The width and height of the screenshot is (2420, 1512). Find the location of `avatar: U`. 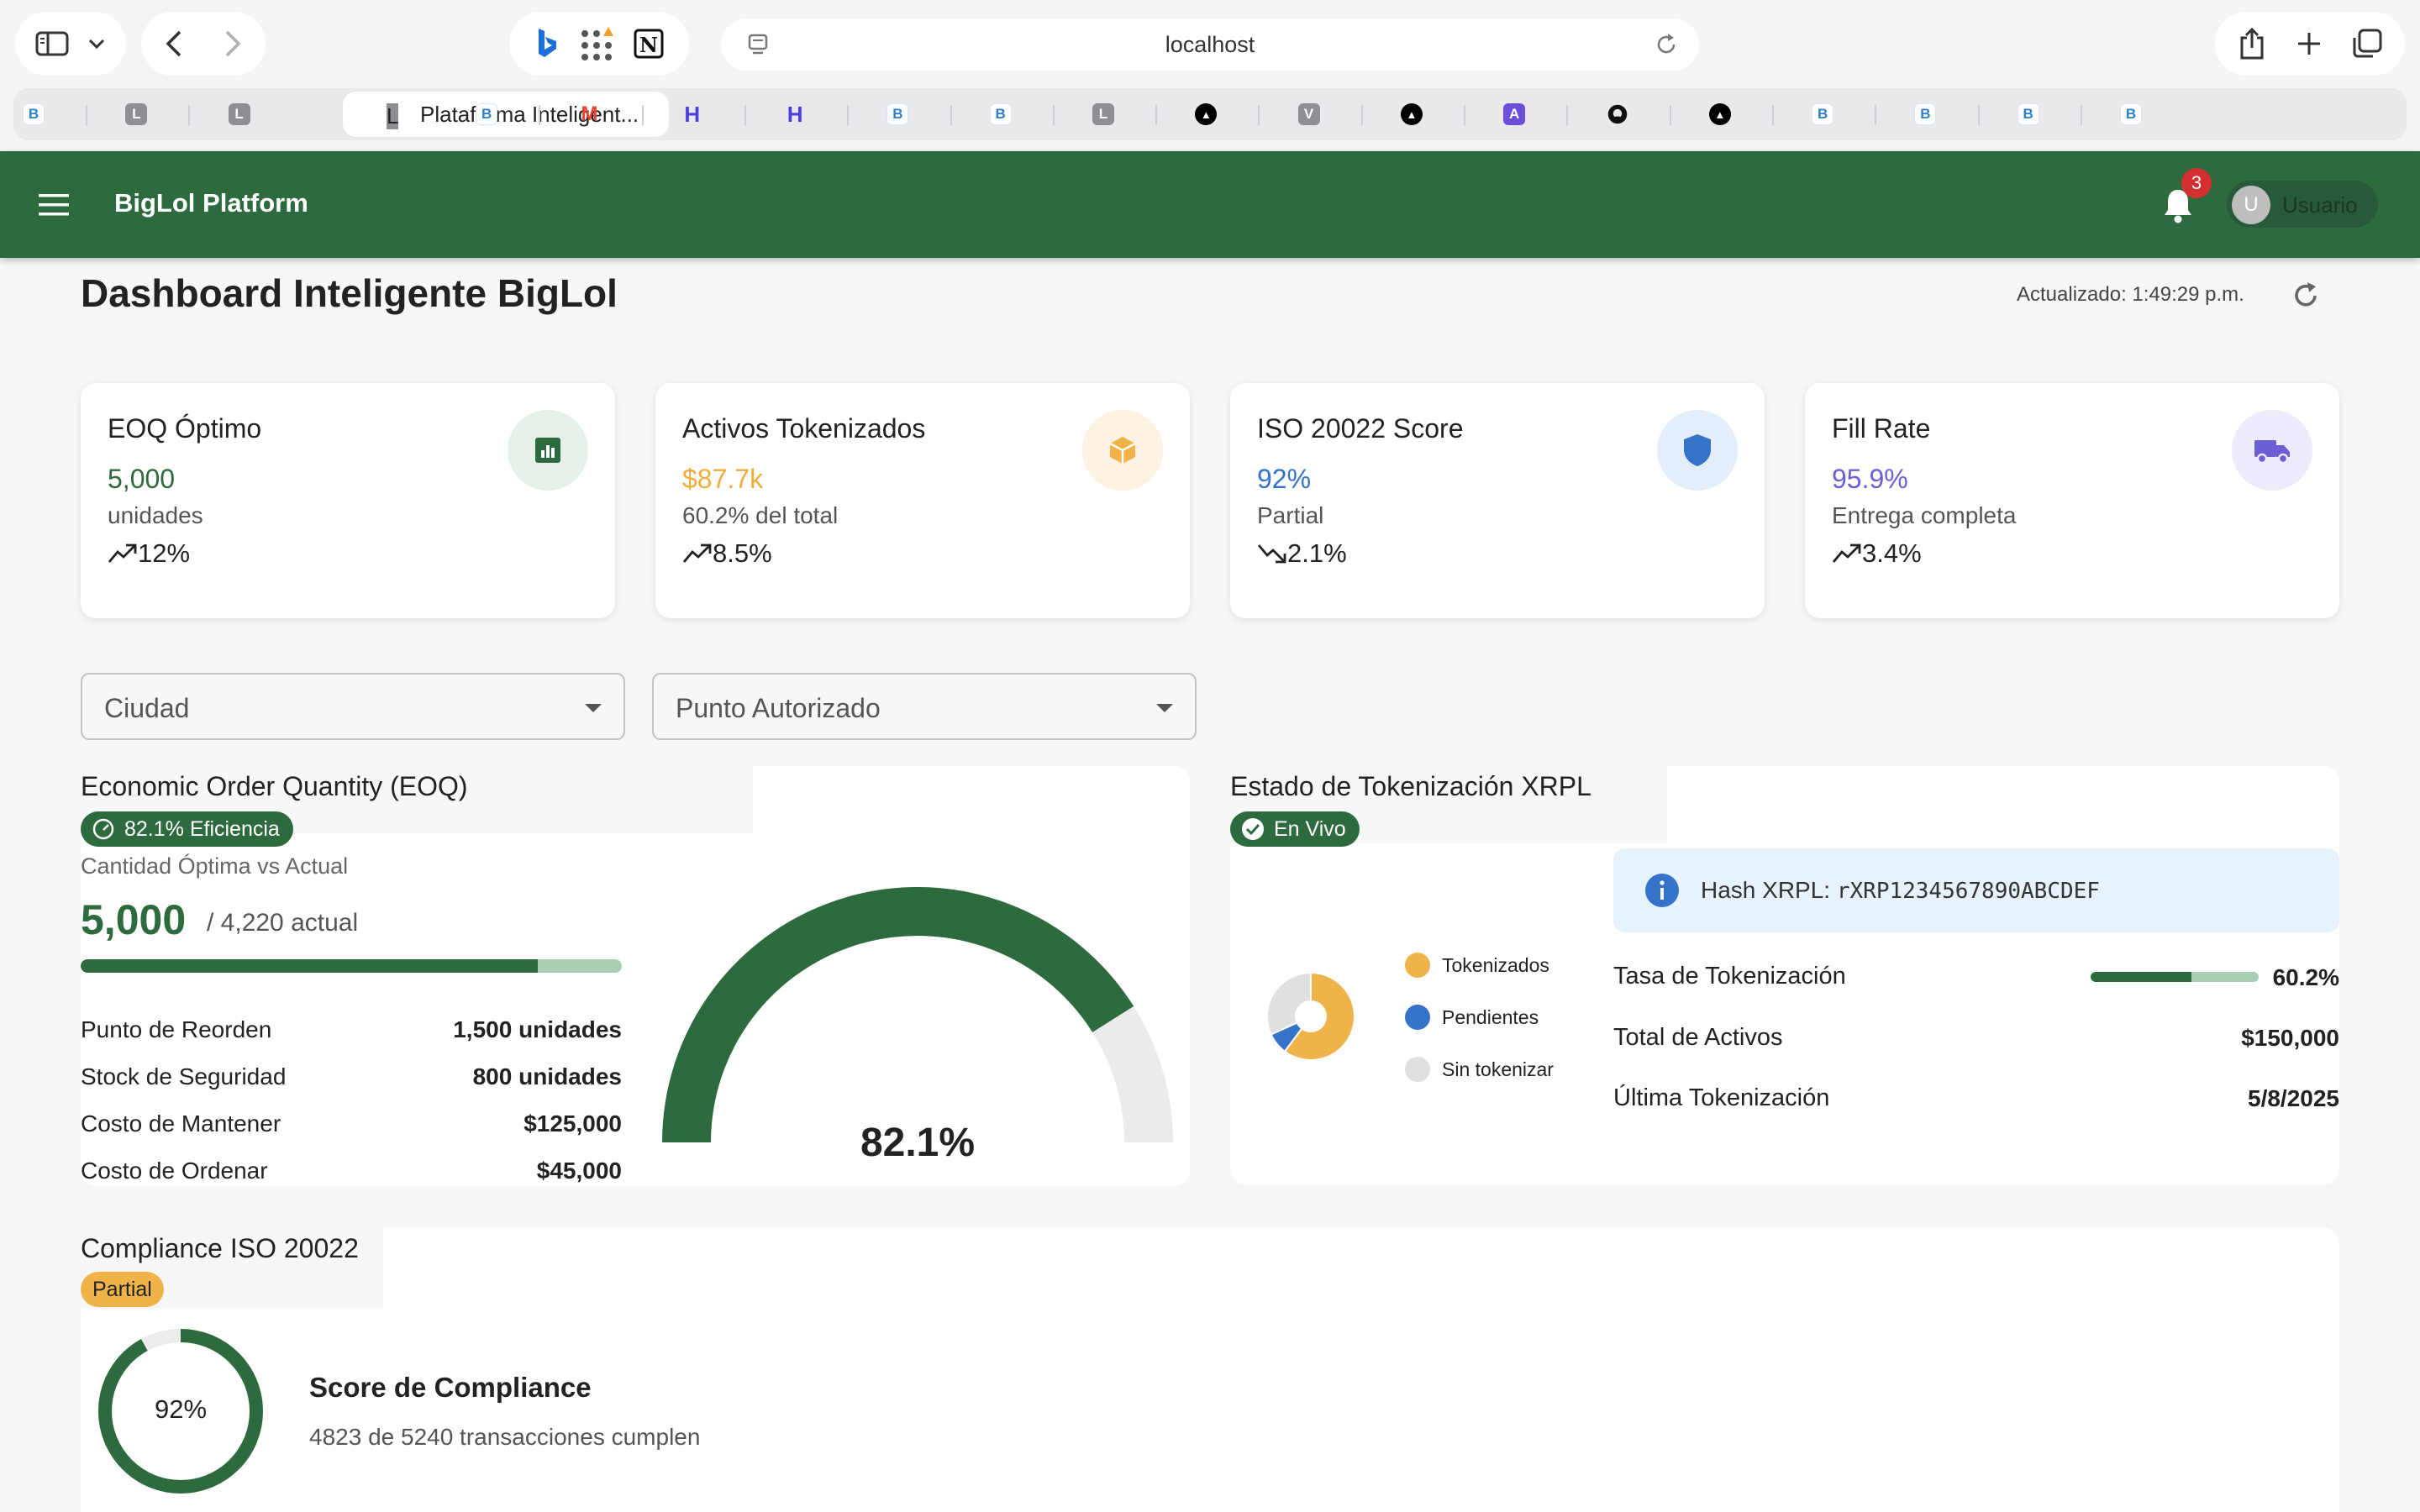

avatar: U is located at coordinates (2251, 205).